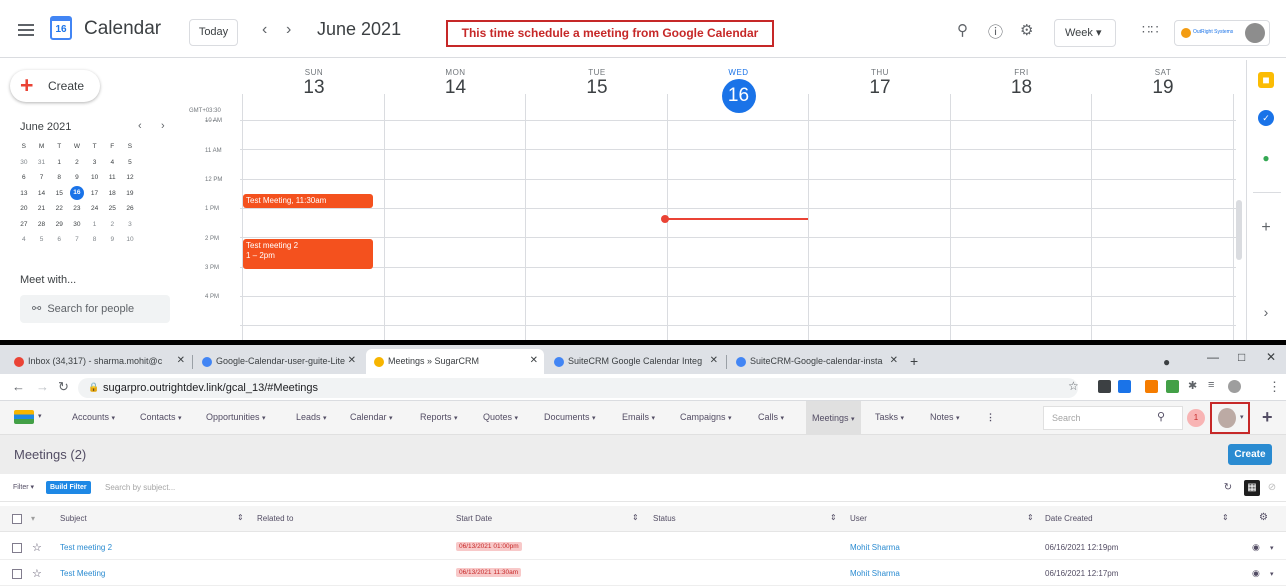 The width and height of the screenshot is (1286, 588). I want to click on mini-day: 27, so click(24, 225).